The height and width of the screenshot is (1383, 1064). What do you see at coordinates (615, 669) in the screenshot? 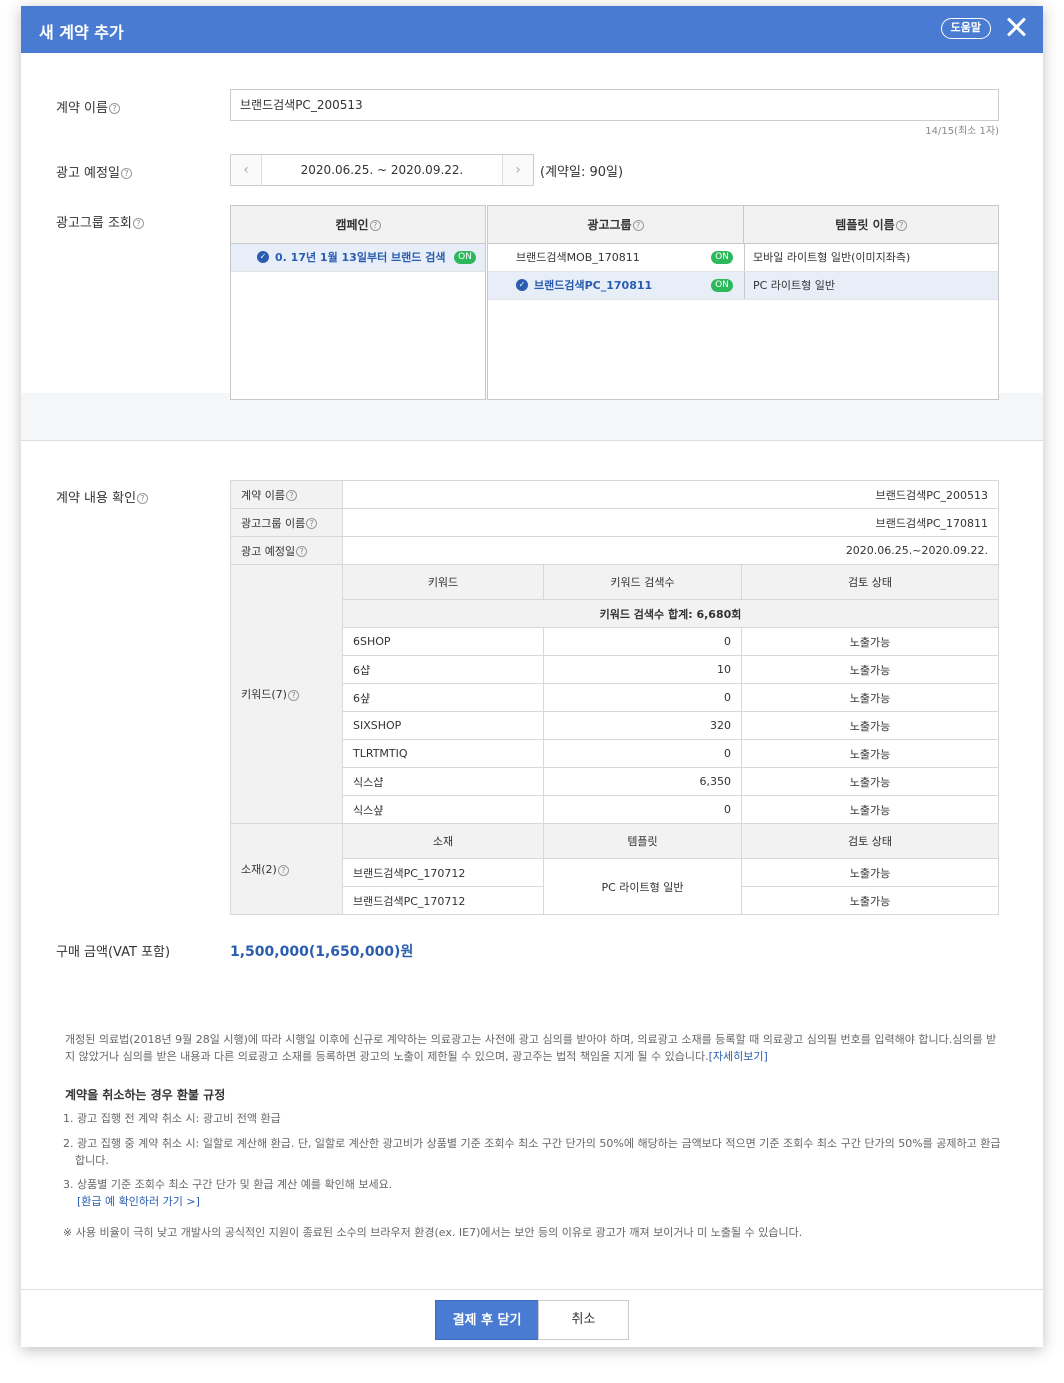
I see `keyword-row: 6샵 10 노출가능` at bounding box center [615, 669].